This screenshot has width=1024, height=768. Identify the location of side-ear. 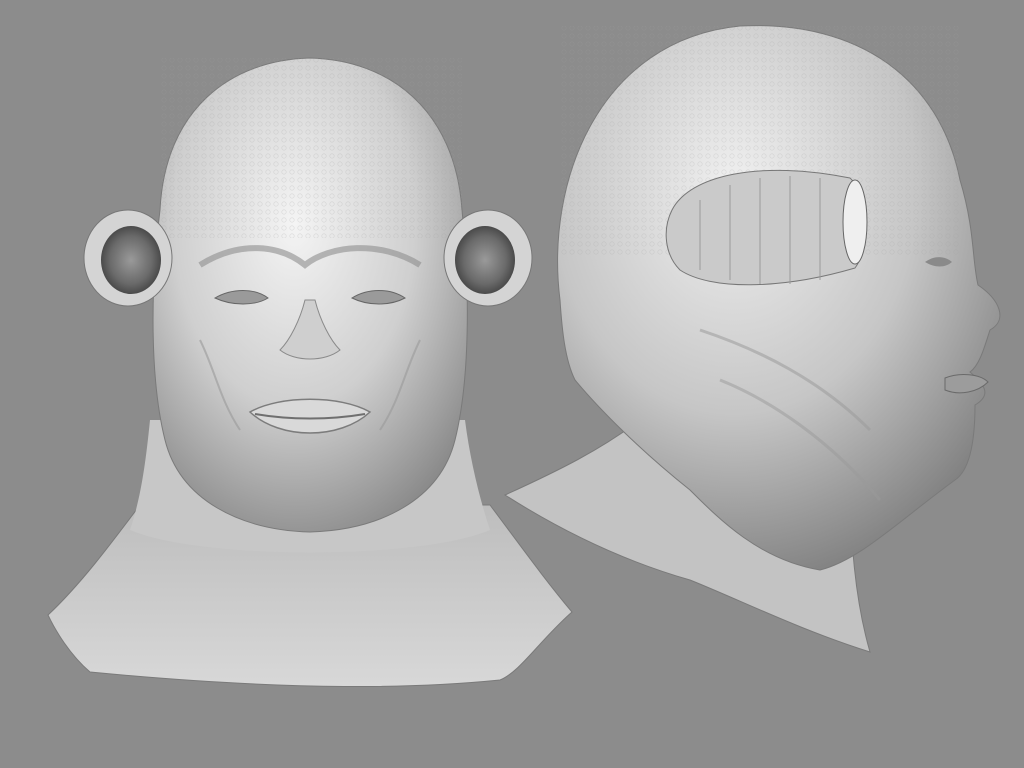
(766, 227).